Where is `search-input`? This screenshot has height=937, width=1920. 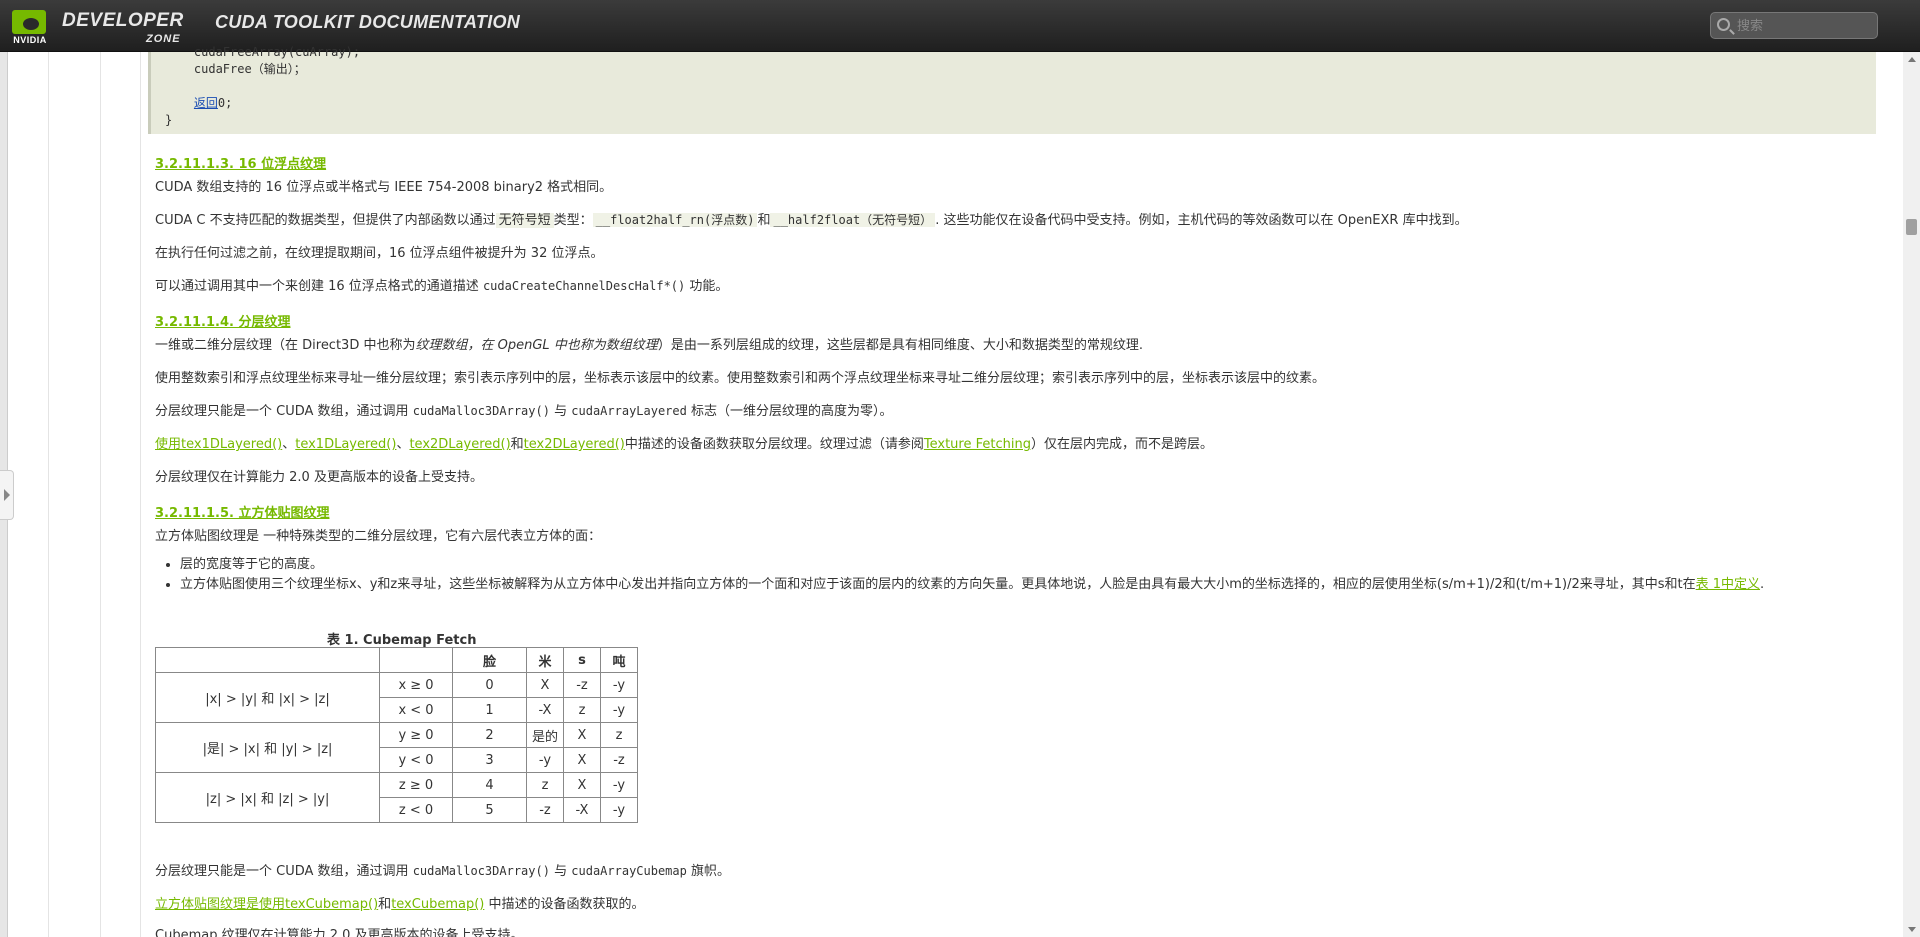
search-input is located at coordinates (1804, 26).